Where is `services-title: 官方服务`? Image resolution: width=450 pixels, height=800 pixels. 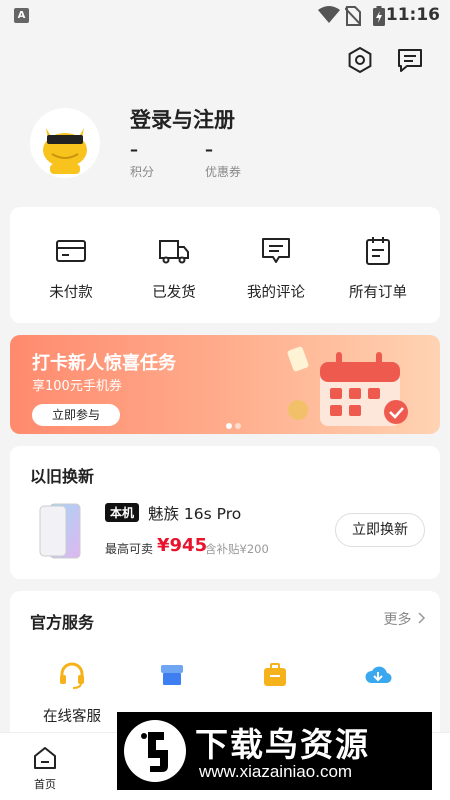 services-title: 官方服务 is located at coordinates (62, 622).